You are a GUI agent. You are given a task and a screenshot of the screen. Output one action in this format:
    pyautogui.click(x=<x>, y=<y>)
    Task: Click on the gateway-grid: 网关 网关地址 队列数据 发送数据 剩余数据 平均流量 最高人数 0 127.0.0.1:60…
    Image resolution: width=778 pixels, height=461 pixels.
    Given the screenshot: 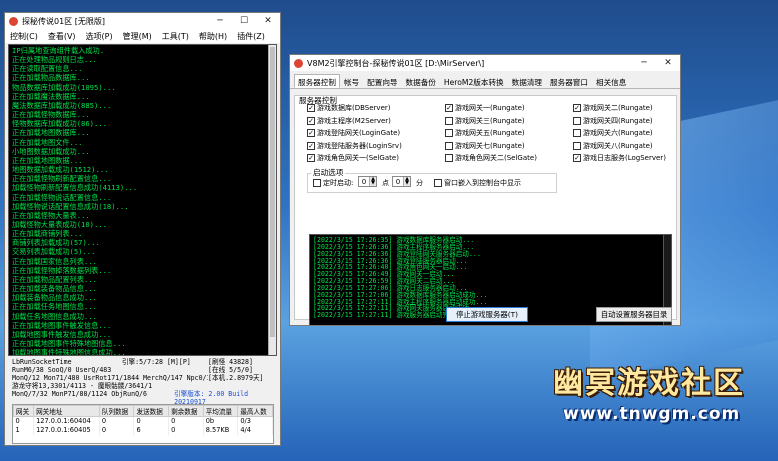 What is the action you would take?
    pyautogui.click(x=143, y=424)
    